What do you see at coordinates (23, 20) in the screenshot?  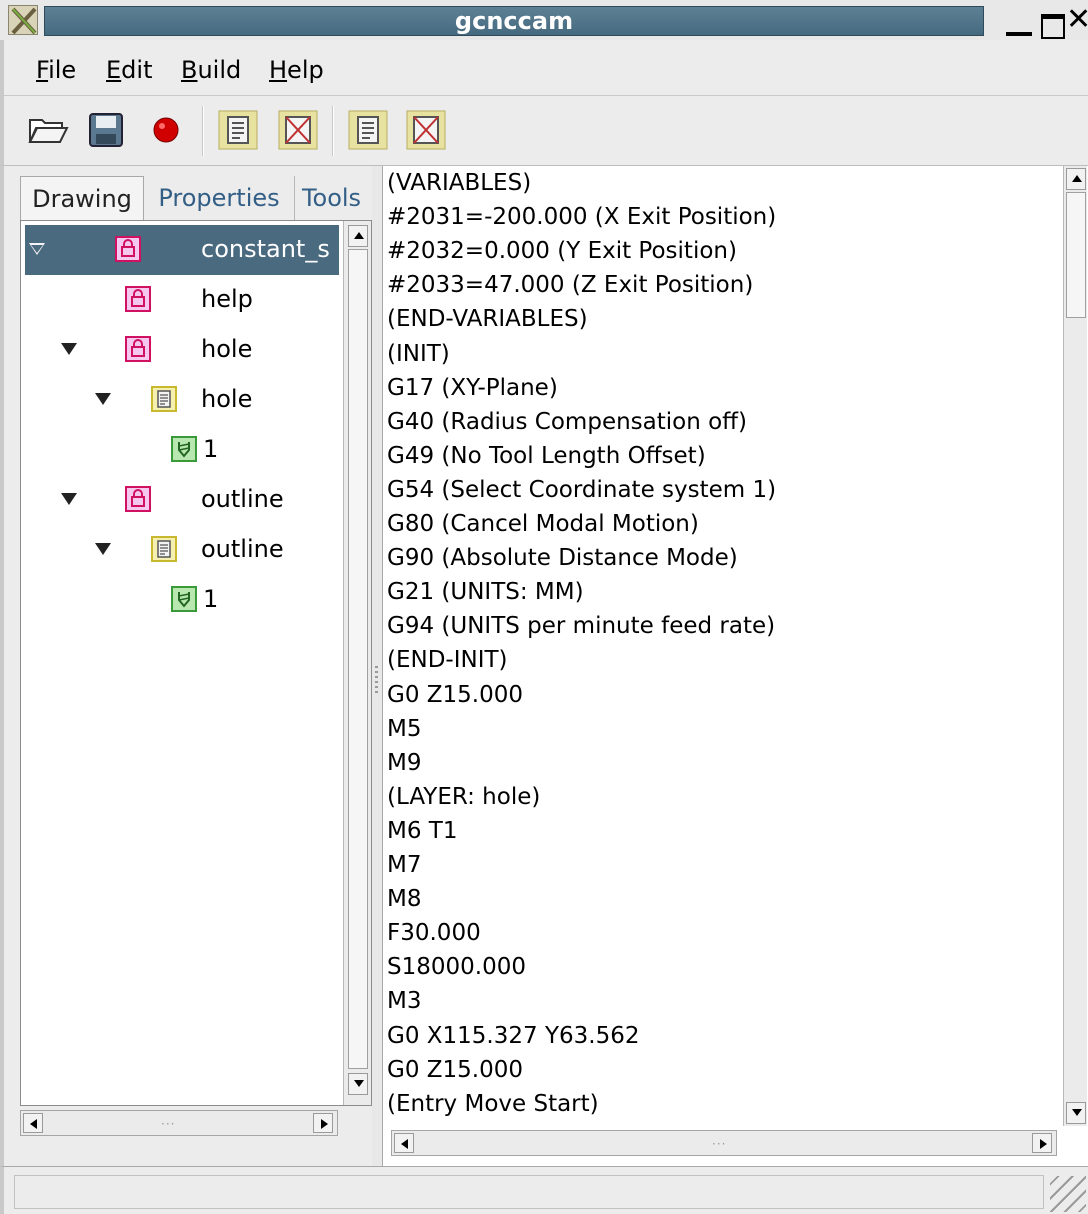 I see `app-icon` at bounding box center [23, 20].